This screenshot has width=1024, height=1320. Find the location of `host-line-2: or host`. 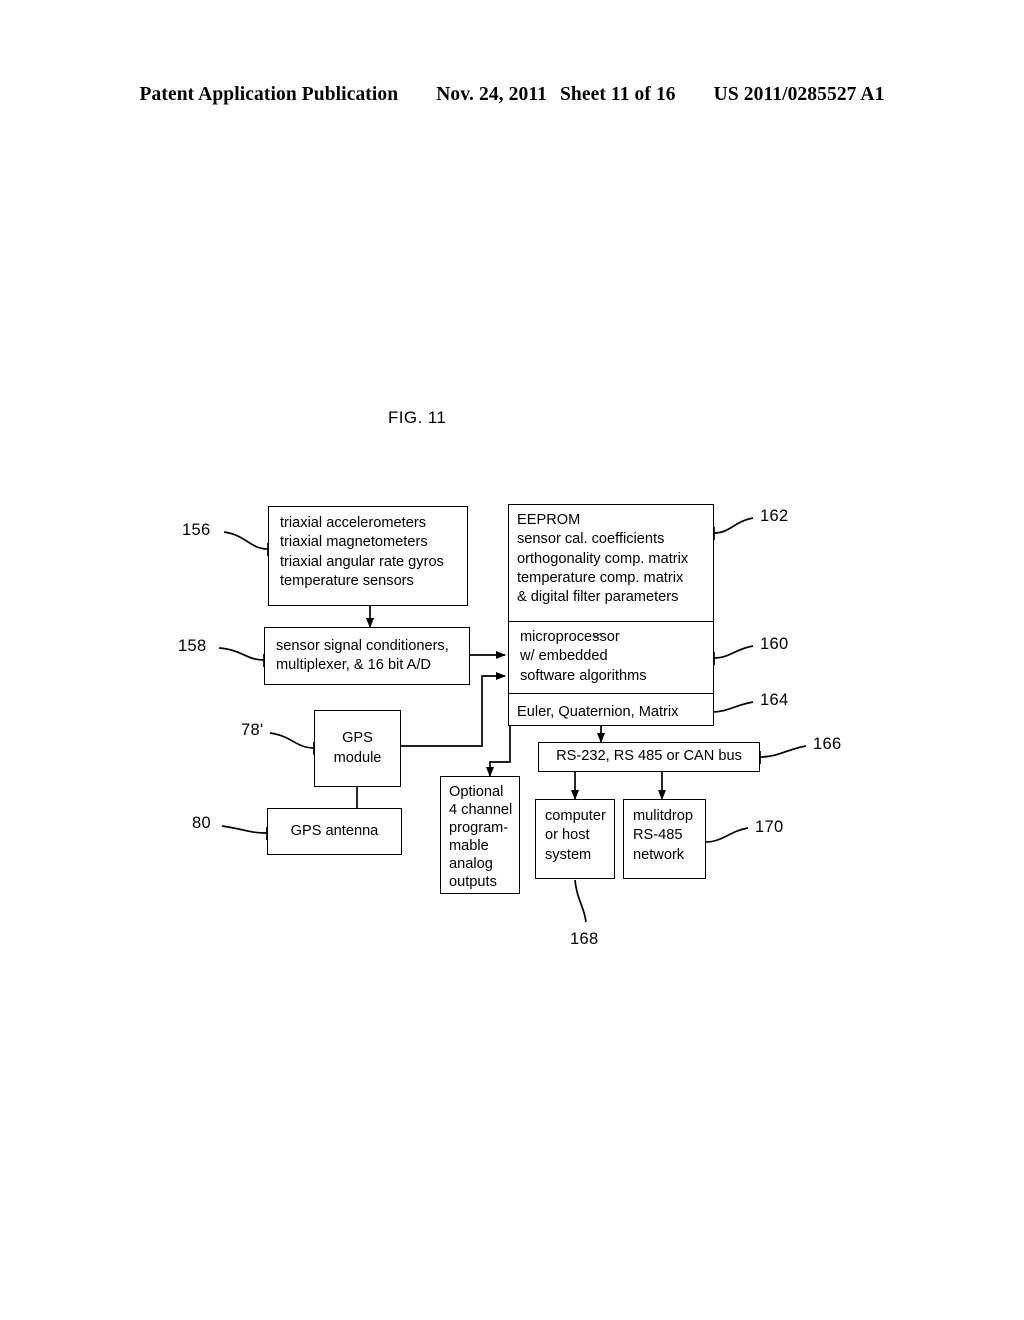

host-line-2: or host is located at coordinates (567, 835).